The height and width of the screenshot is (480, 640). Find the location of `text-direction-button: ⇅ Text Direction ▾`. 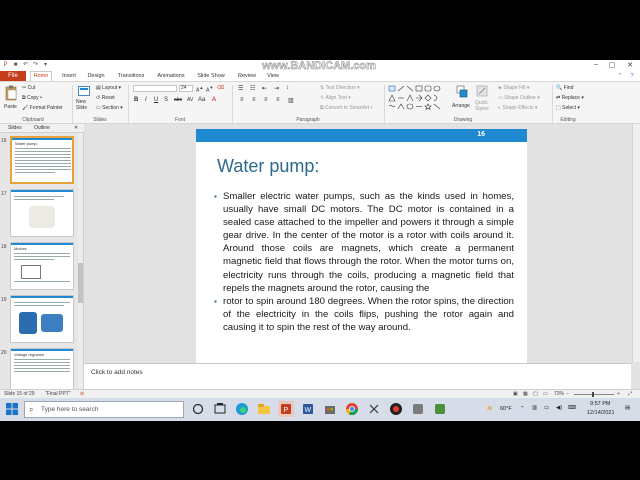

text-direction-button: ⇅ Text Direction ▾ is located at coordinates (340, 88).